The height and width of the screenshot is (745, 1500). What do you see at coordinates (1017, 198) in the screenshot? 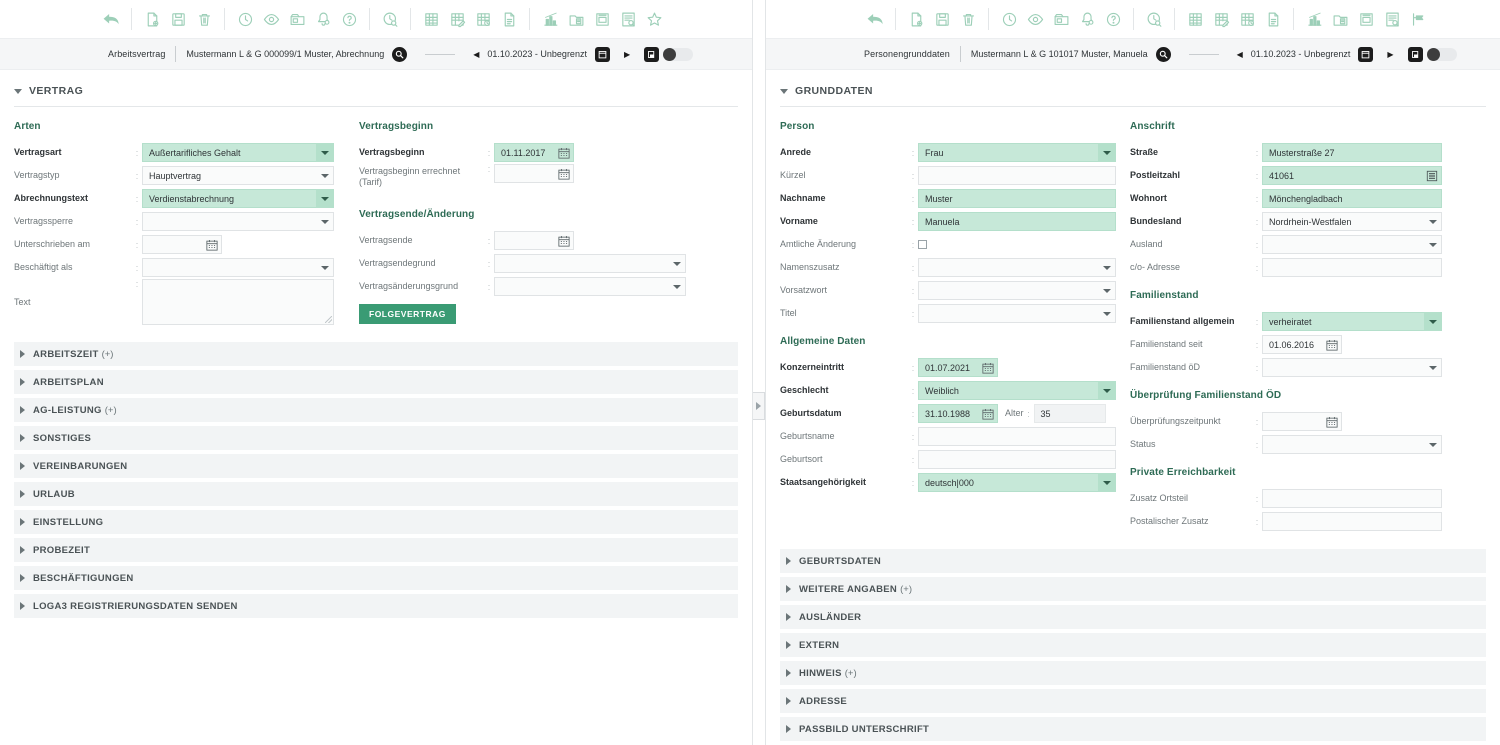
I see `field-input-nachname: Muster` at bounding box center [1017, 198].